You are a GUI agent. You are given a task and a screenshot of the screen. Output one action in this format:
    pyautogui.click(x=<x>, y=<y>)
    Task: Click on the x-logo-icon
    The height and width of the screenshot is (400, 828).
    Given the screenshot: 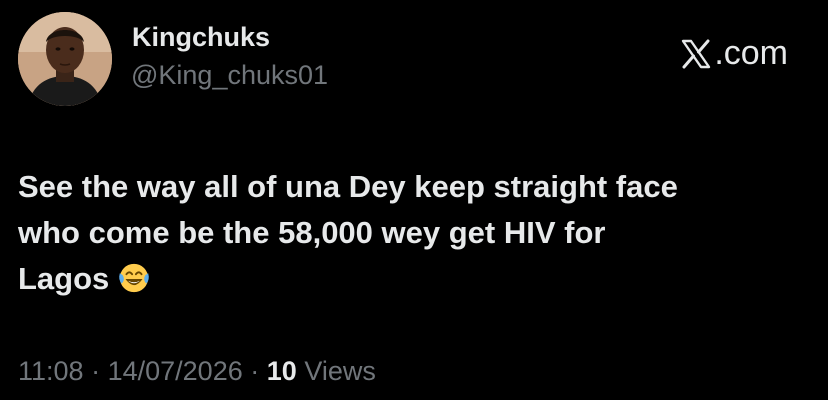 What is the action you would take?
    pyautogui.click(x=696, y=53)
    